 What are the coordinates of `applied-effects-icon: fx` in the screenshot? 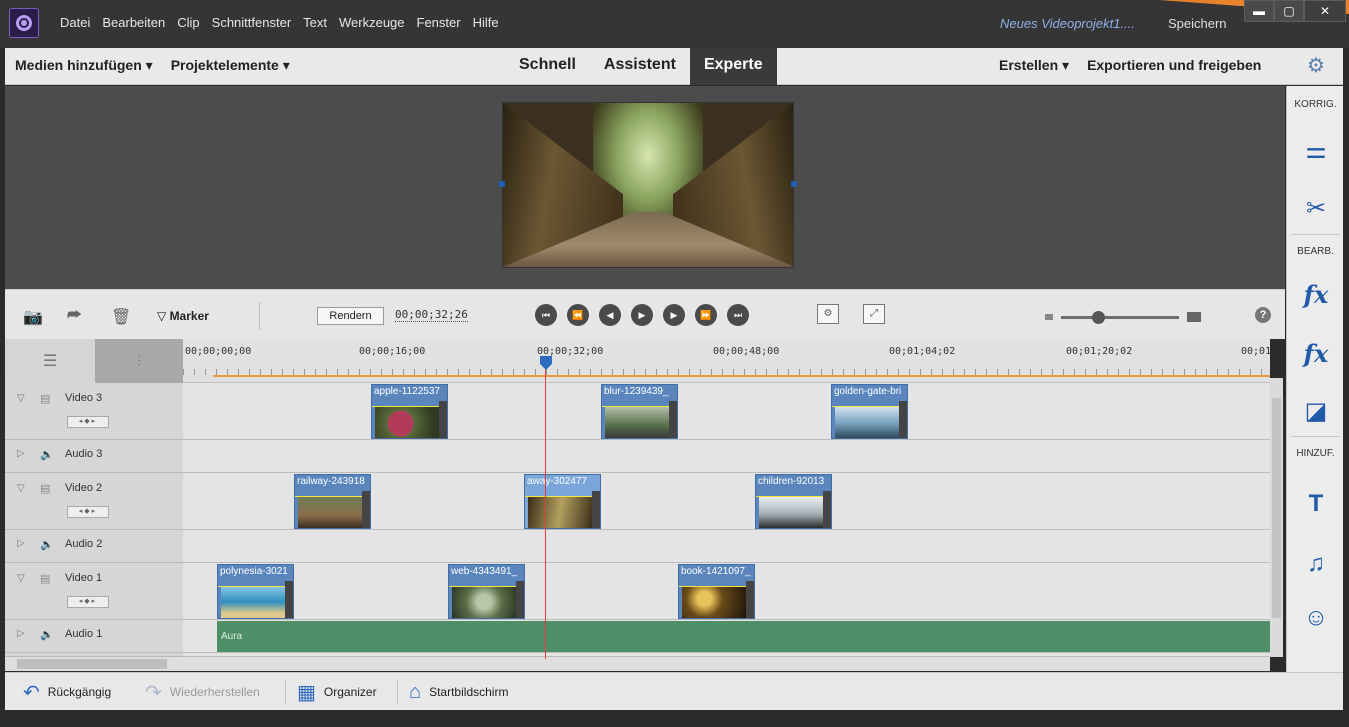 It's located at (1316, 294).